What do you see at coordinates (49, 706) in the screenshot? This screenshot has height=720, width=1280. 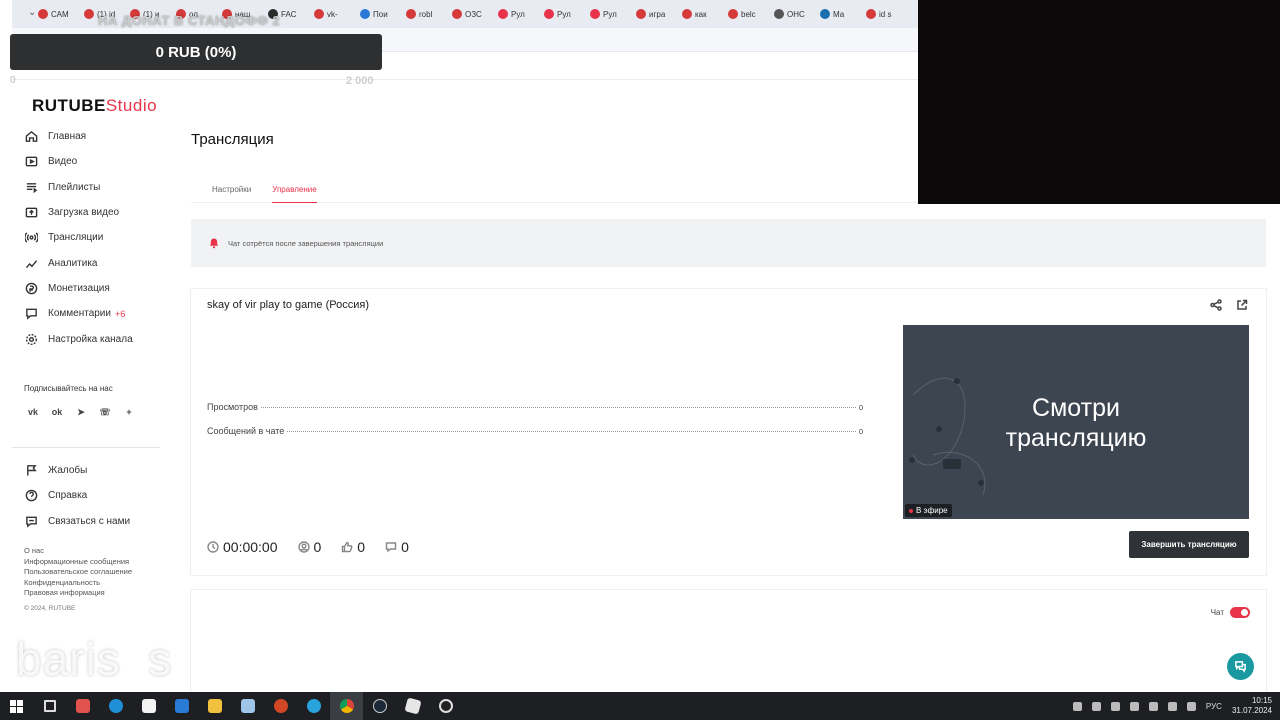 I see `task-view-icon` at bounding box center [49, 706].